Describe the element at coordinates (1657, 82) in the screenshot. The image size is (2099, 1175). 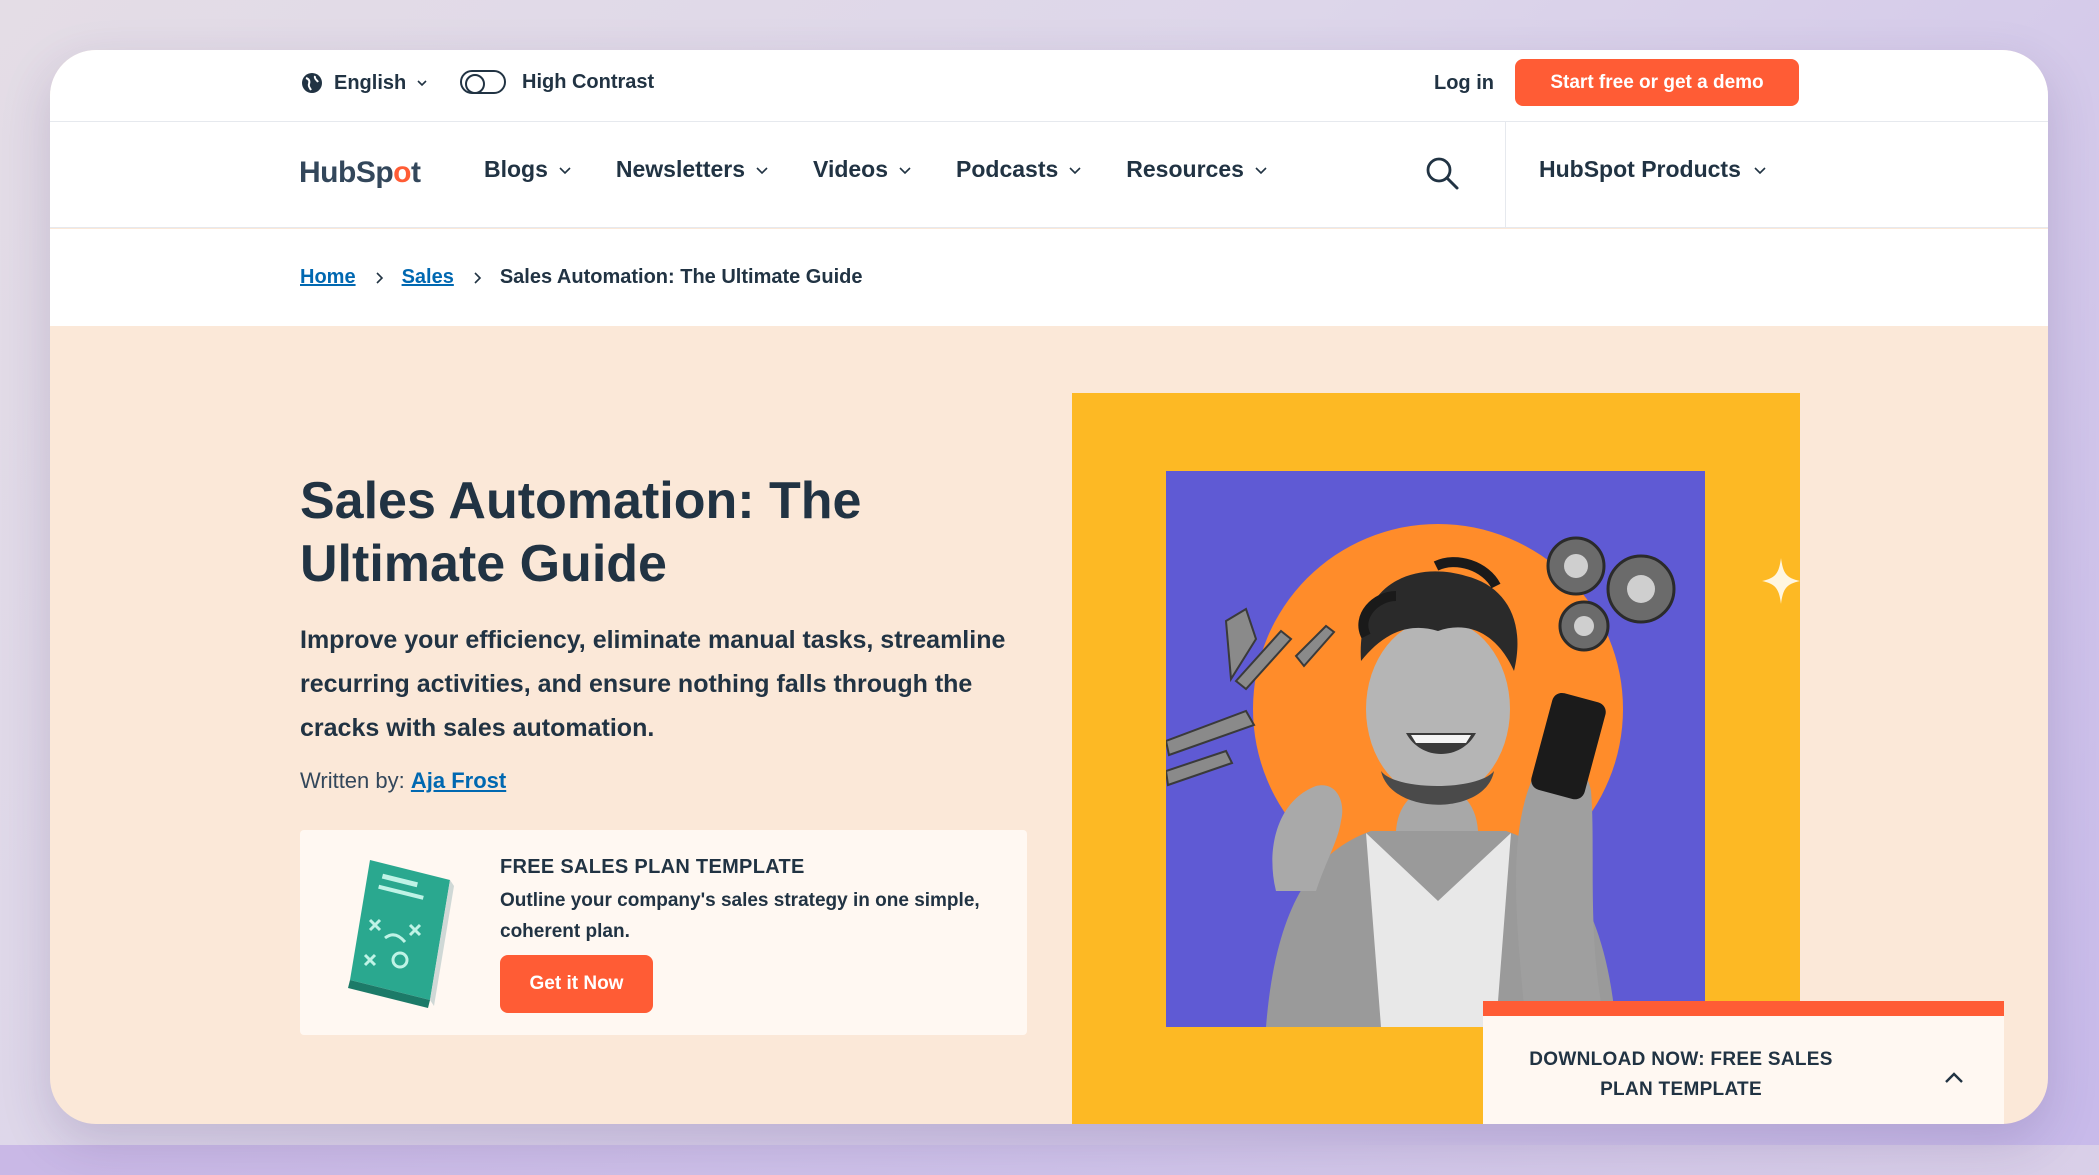
I see `start-free-button: Start free or get a demo` at that location.